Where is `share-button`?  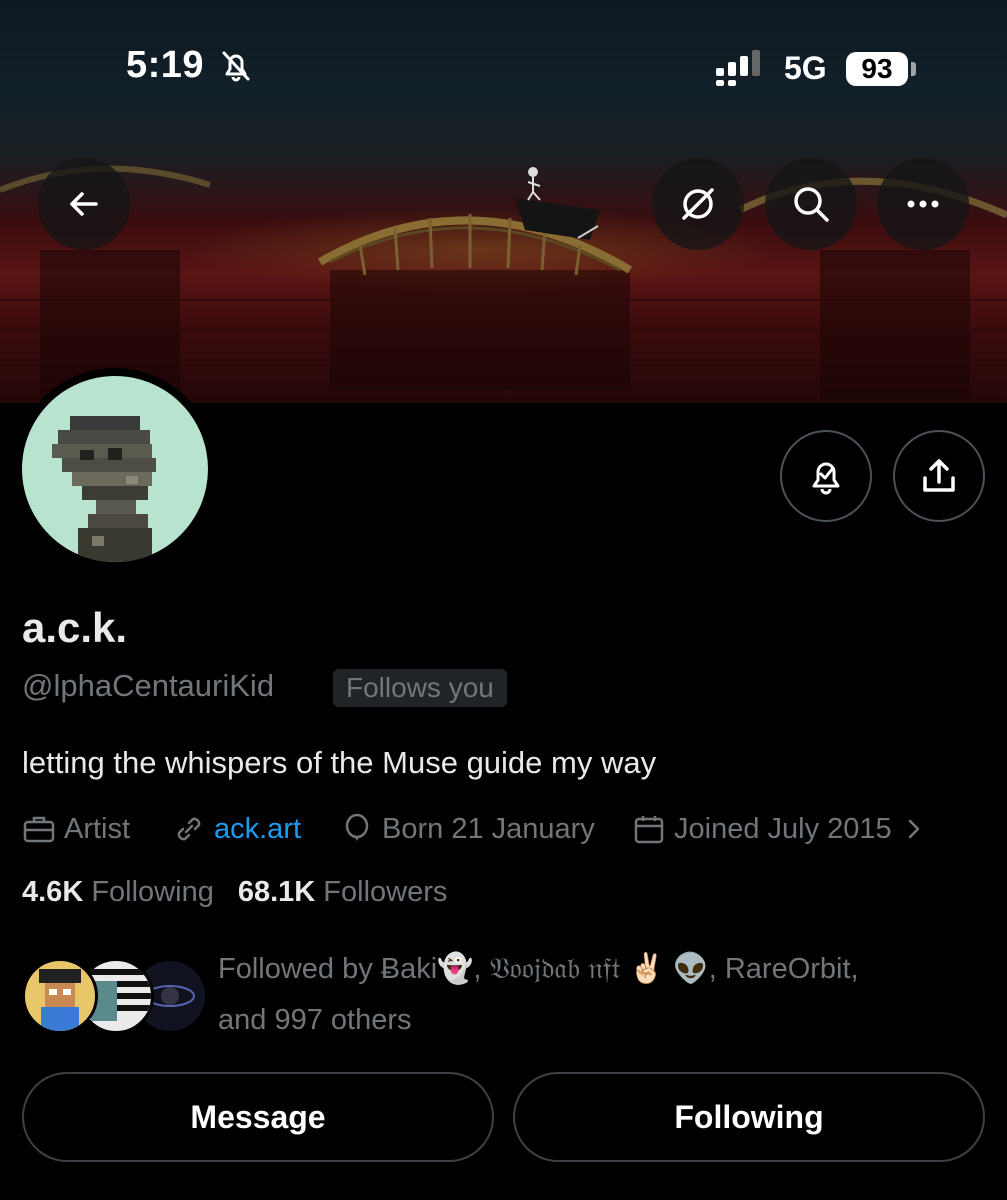
share-button is located at coordinates (939, 476).